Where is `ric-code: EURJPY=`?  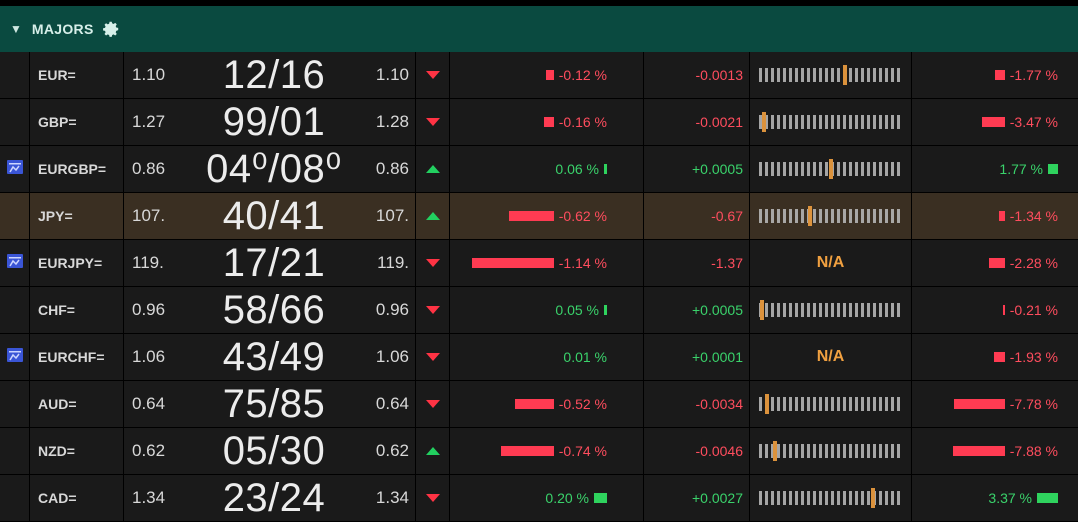 ric-code: EURJPY= is located at coordinates (77, 263).